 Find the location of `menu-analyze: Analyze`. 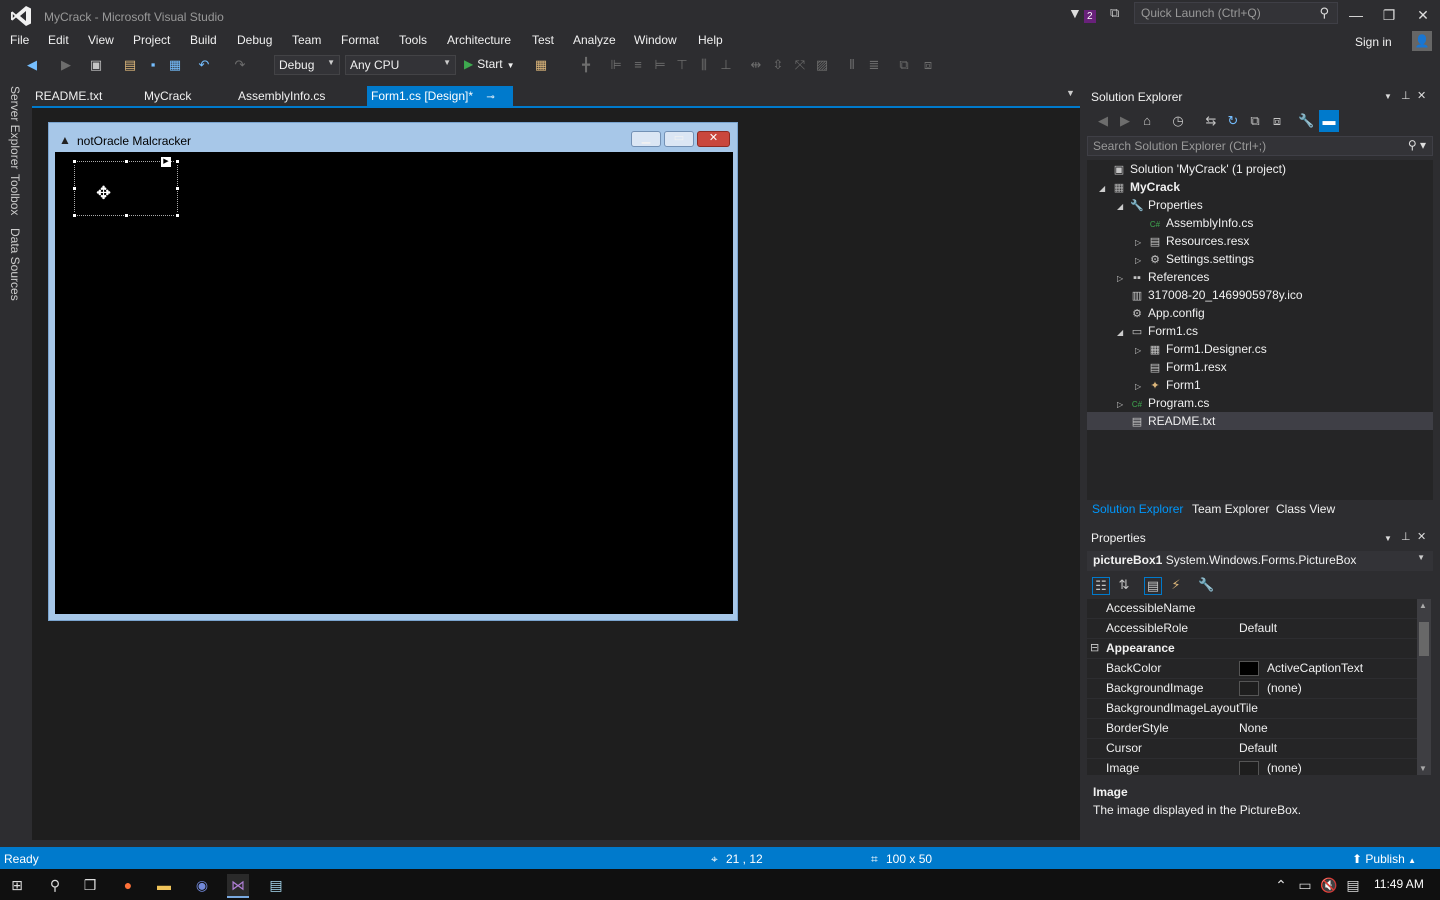

menu-analyze: Analyze is located at coordinates (594, 40).